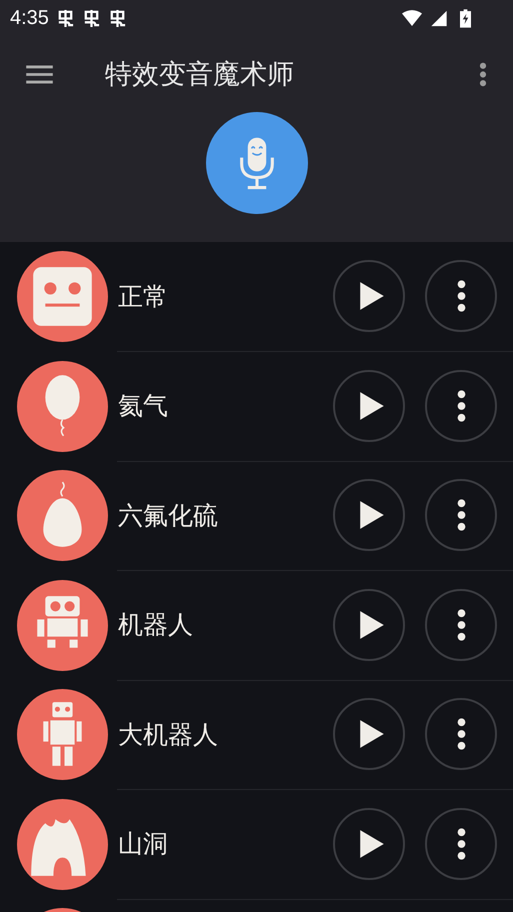 This screenshot has height=912, width=513. I want to click on egg-icon, so click(62, 516).